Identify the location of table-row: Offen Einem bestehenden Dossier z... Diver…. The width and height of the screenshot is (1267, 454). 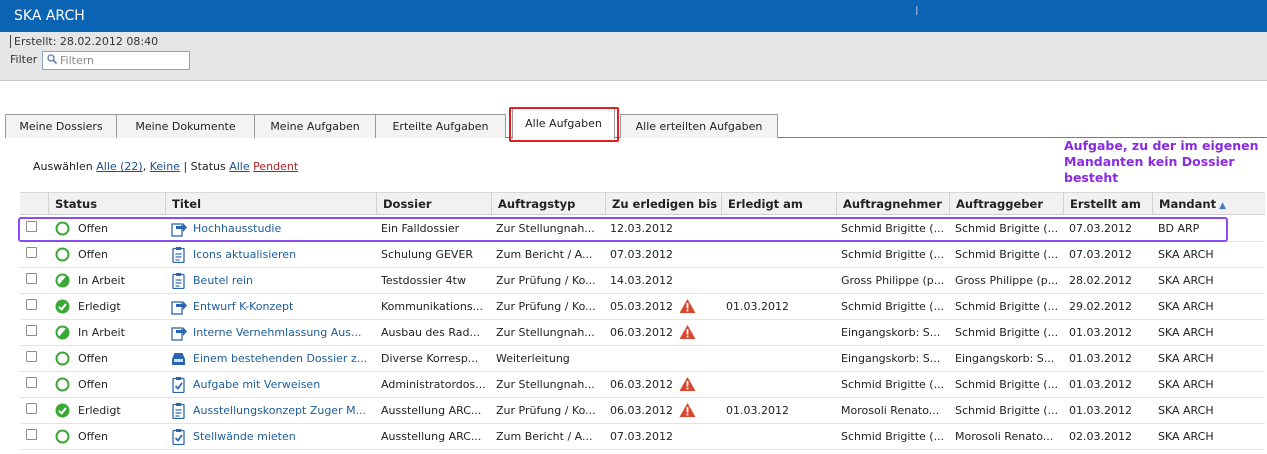
(642, 359).